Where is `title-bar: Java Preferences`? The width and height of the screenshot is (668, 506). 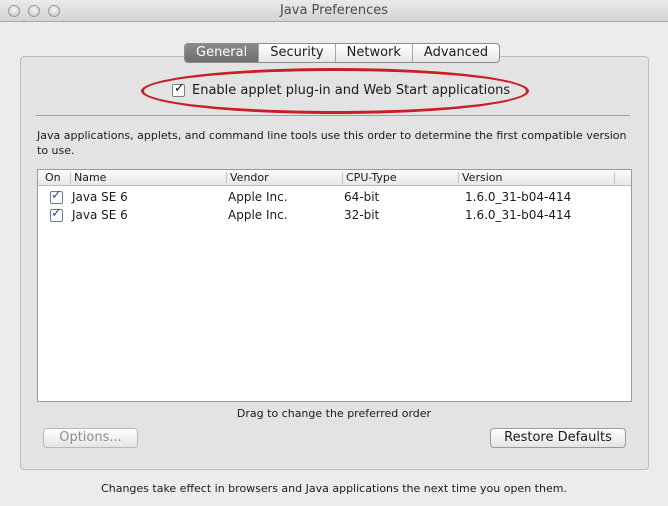
title-bar: Java Preferences is located at coordinates (334, 11).